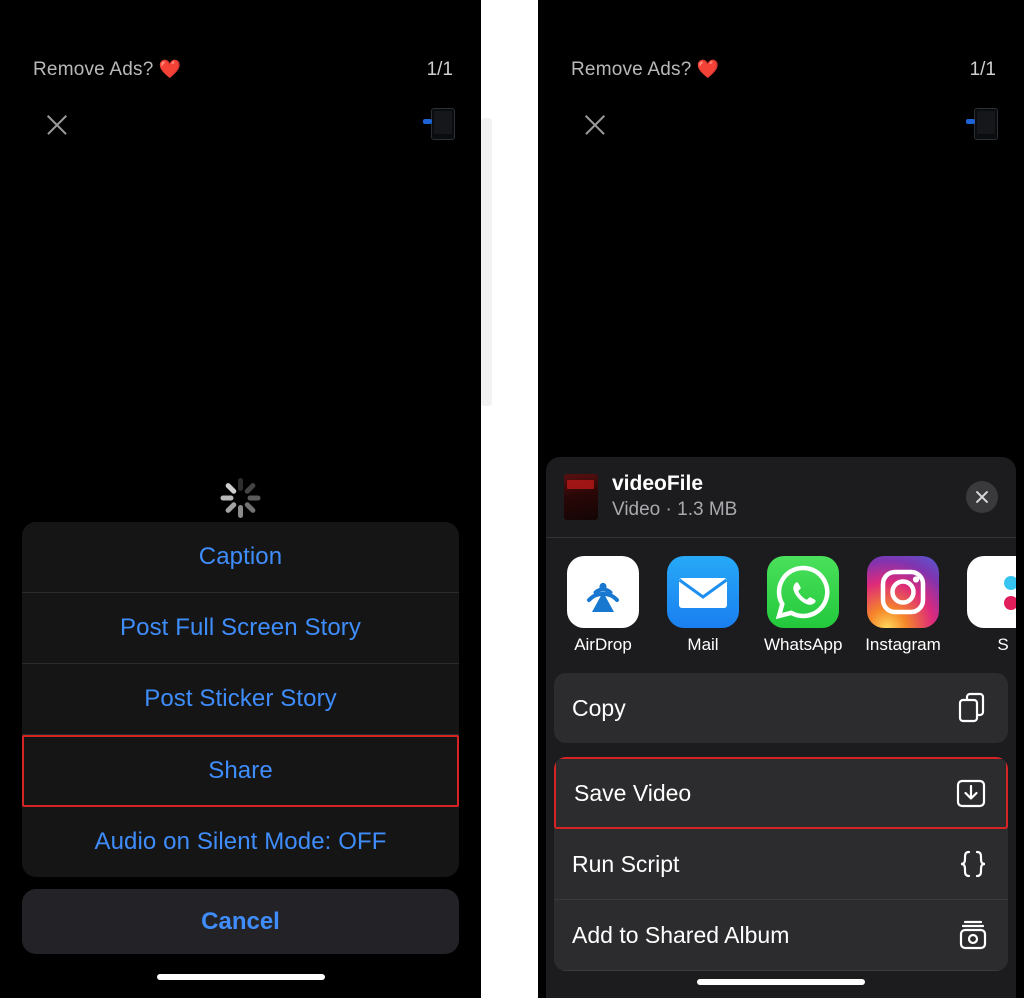 Image resolution: width=1024 pixels, height=998 pixels. What do you see at coordinates (599, 707) in the screenshot?
I see `share-action-label: Copy` at bounding box center [599, 707].